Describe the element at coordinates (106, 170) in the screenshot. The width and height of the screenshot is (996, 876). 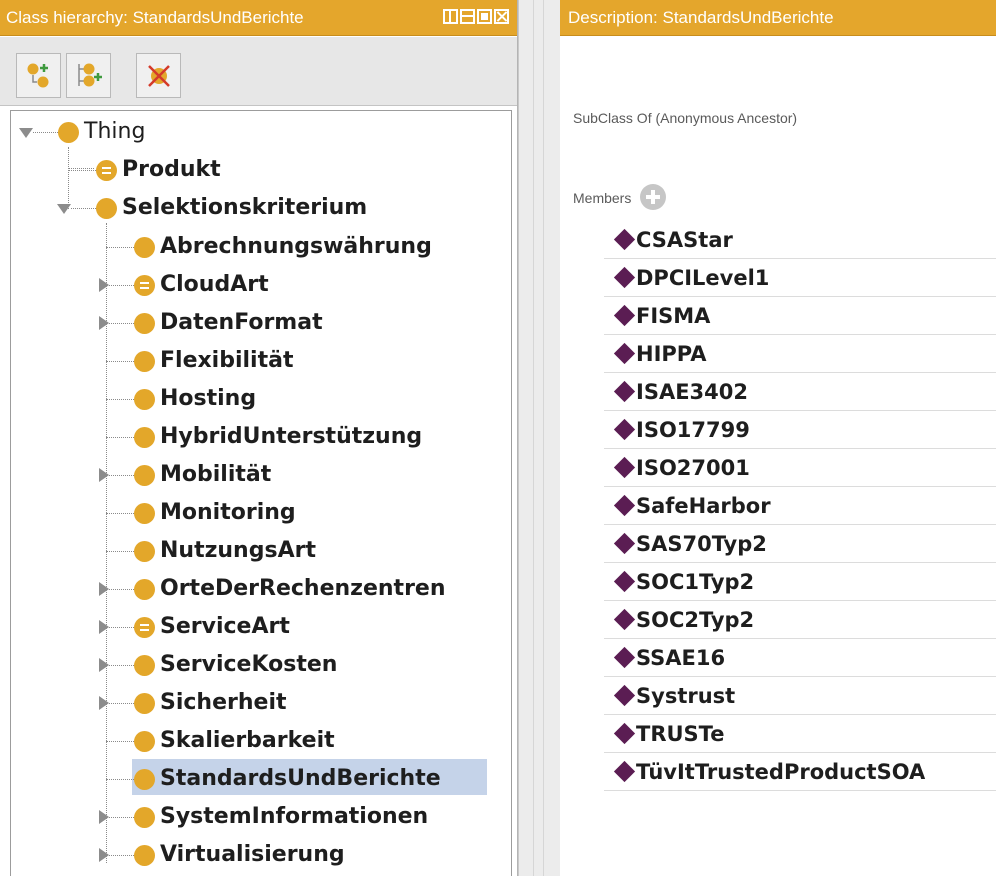
I see `defined-class-icon` at that location.